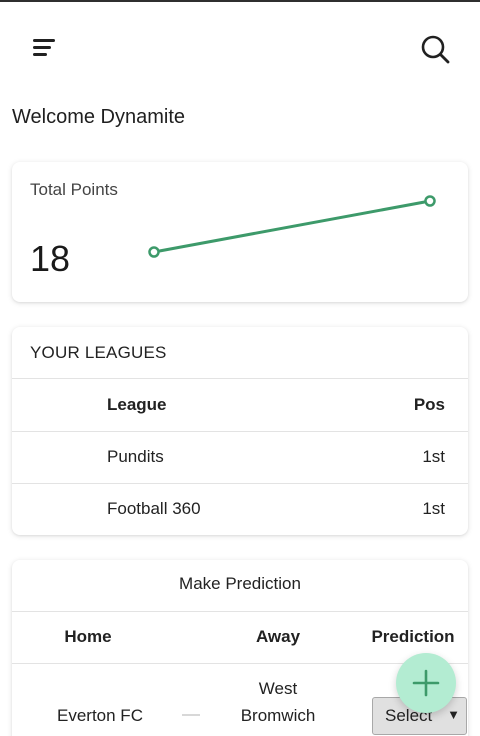 This screenshot has height=736, width=480. I want to click on plus-icon, so click(426, 683).